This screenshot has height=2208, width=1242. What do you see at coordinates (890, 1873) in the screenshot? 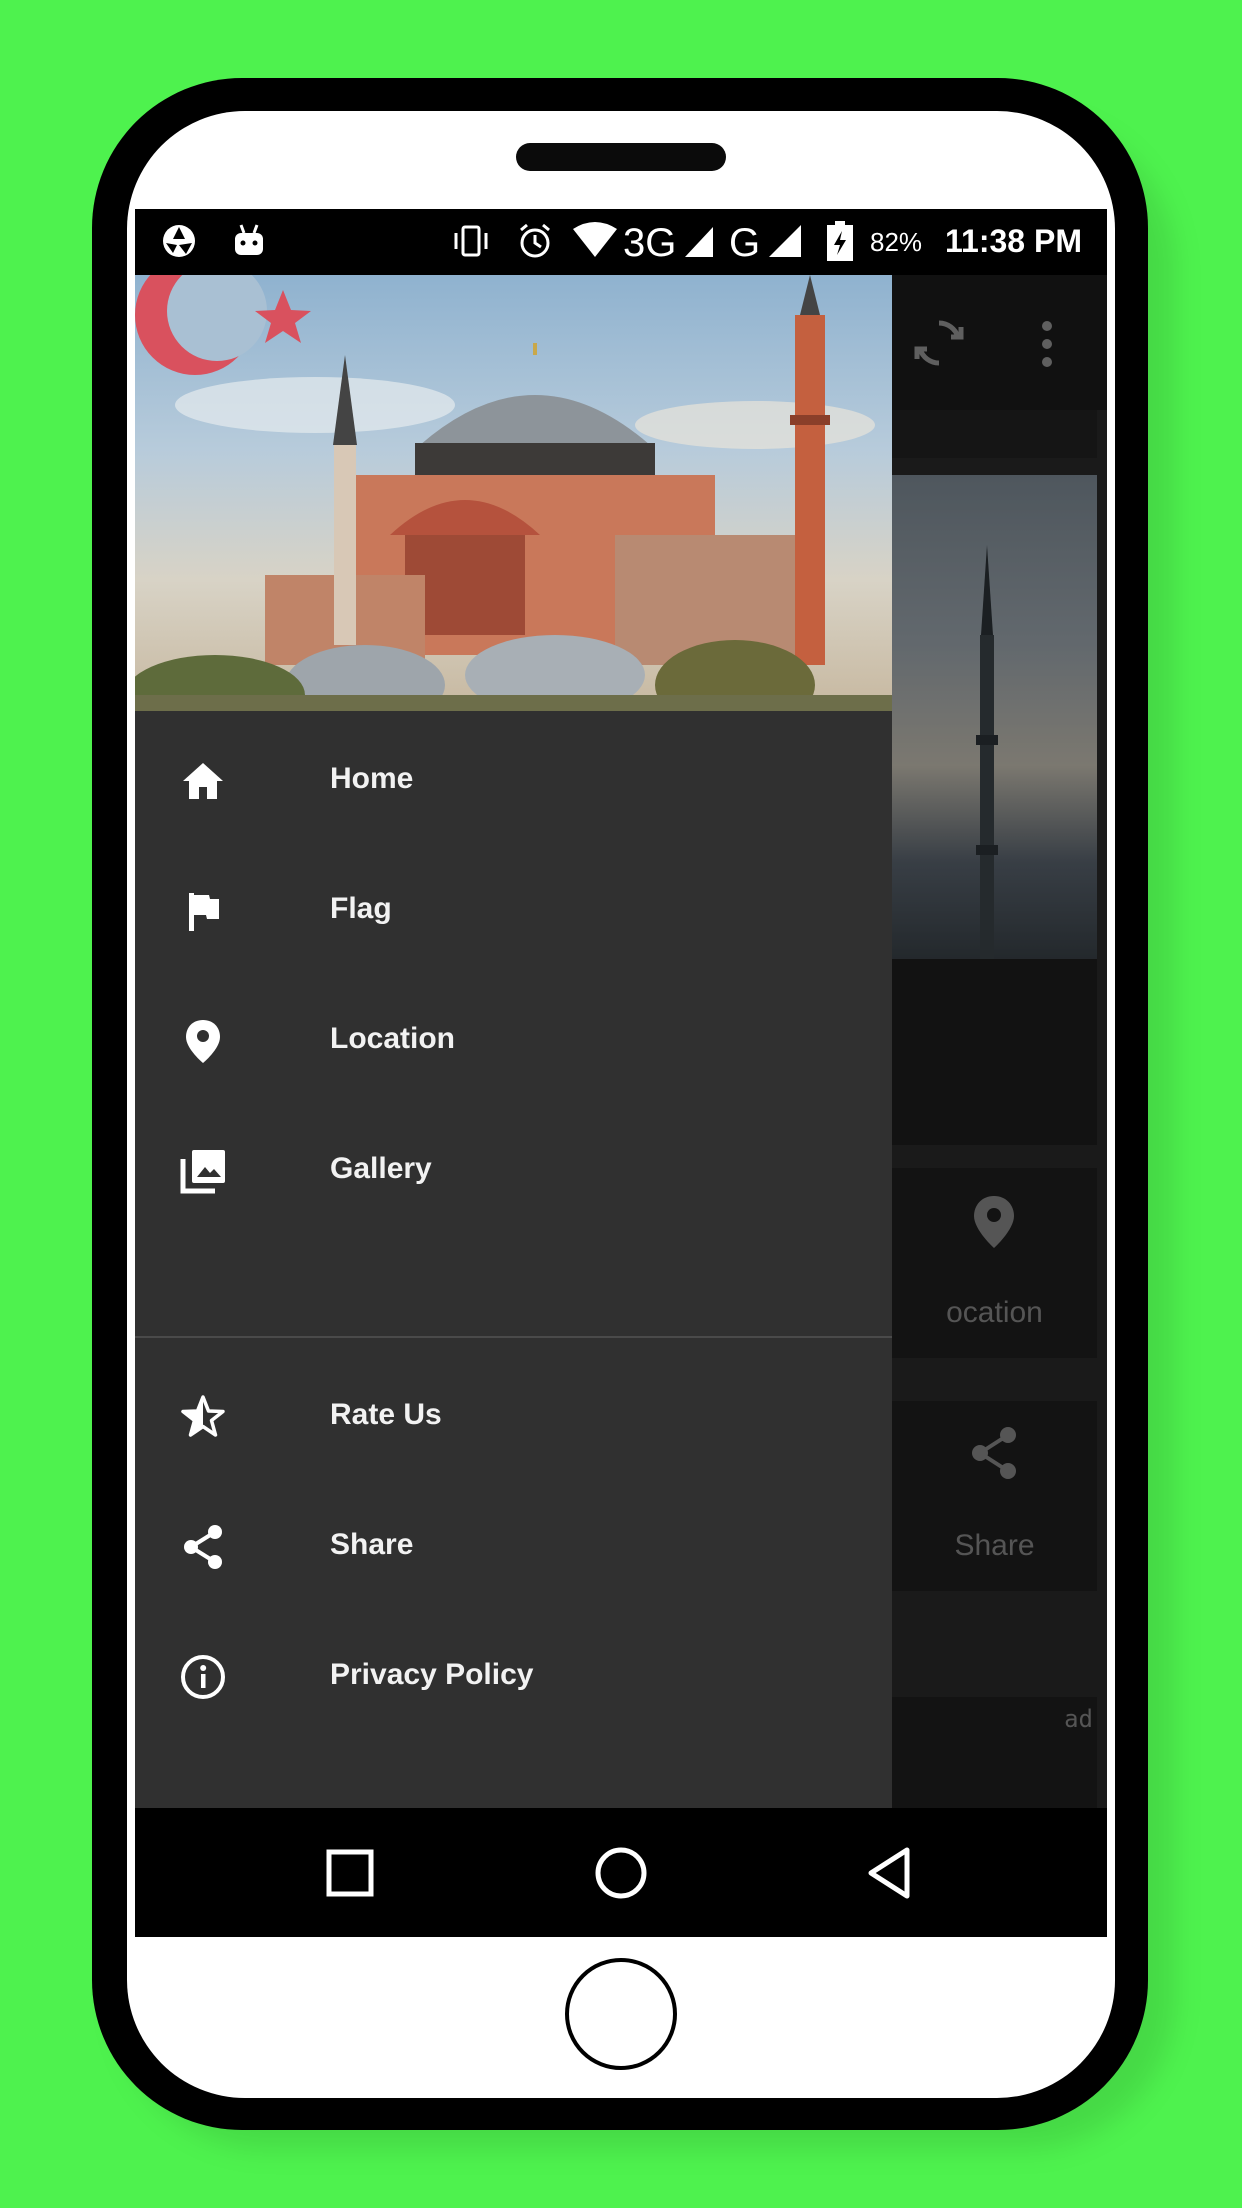
I see `back-button` at bounding box center [890, 1873].